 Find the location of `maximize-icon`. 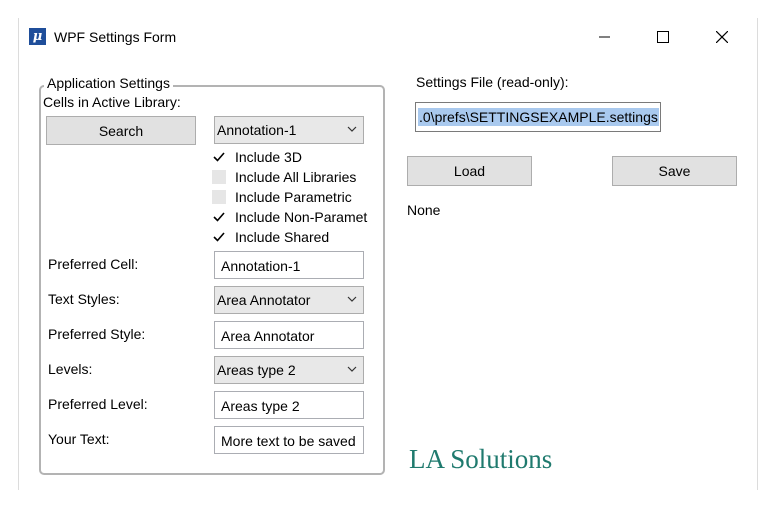

maximize-icon is located at coordinates (663, 37).